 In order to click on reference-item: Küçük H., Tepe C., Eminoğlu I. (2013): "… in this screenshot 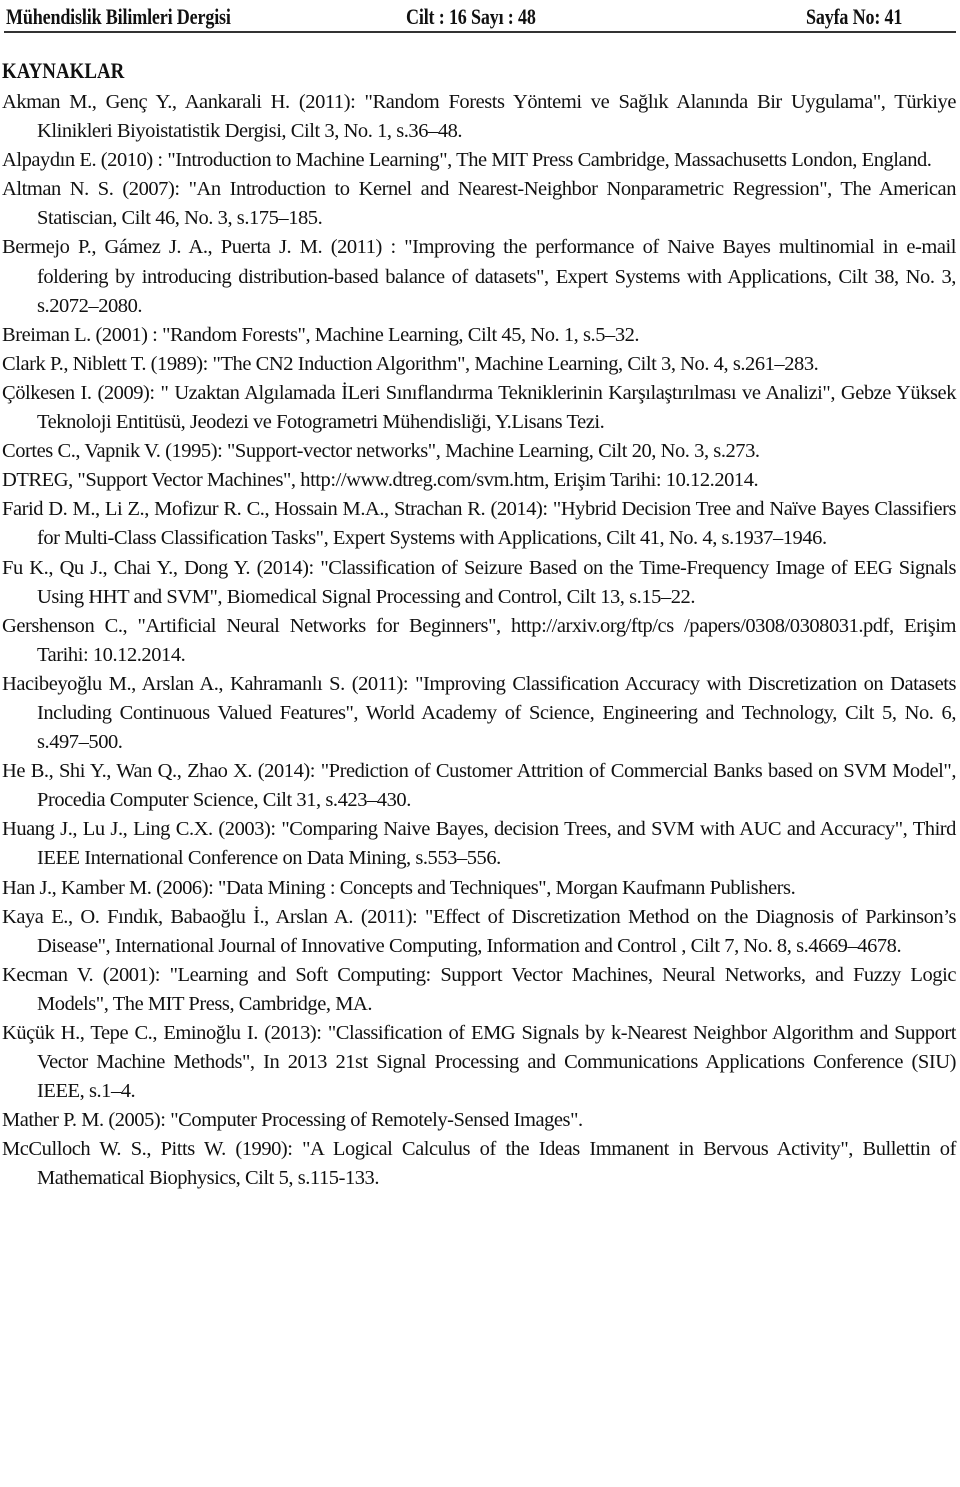, I will do `click(479, 1062)`.